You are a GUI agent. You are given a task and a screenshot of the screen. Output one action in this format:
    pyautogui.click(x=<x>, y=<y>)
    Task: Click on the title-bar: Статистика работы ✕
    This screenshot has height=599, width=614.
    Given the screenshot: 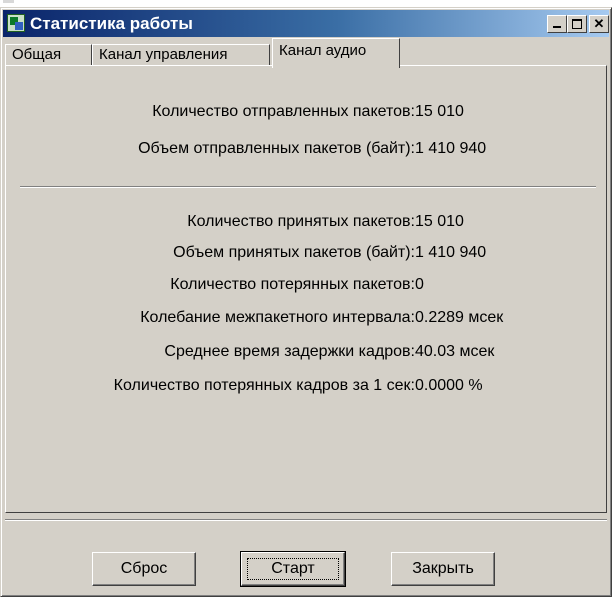 What is the action you would take?
    pyautogui.click(x=306, y=23)
    